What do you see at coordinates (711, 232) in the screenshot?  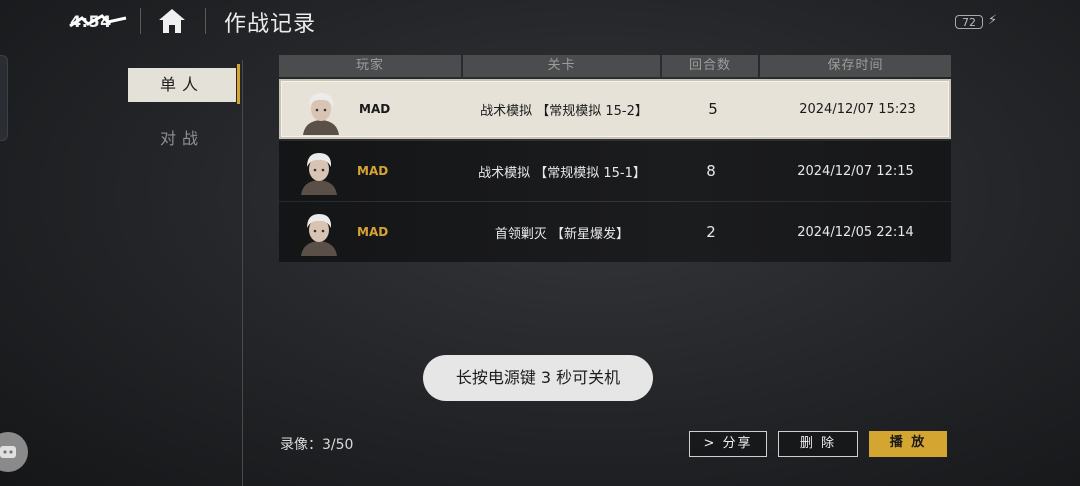 I see `round-count: 2` at bounding box center [711, 232].